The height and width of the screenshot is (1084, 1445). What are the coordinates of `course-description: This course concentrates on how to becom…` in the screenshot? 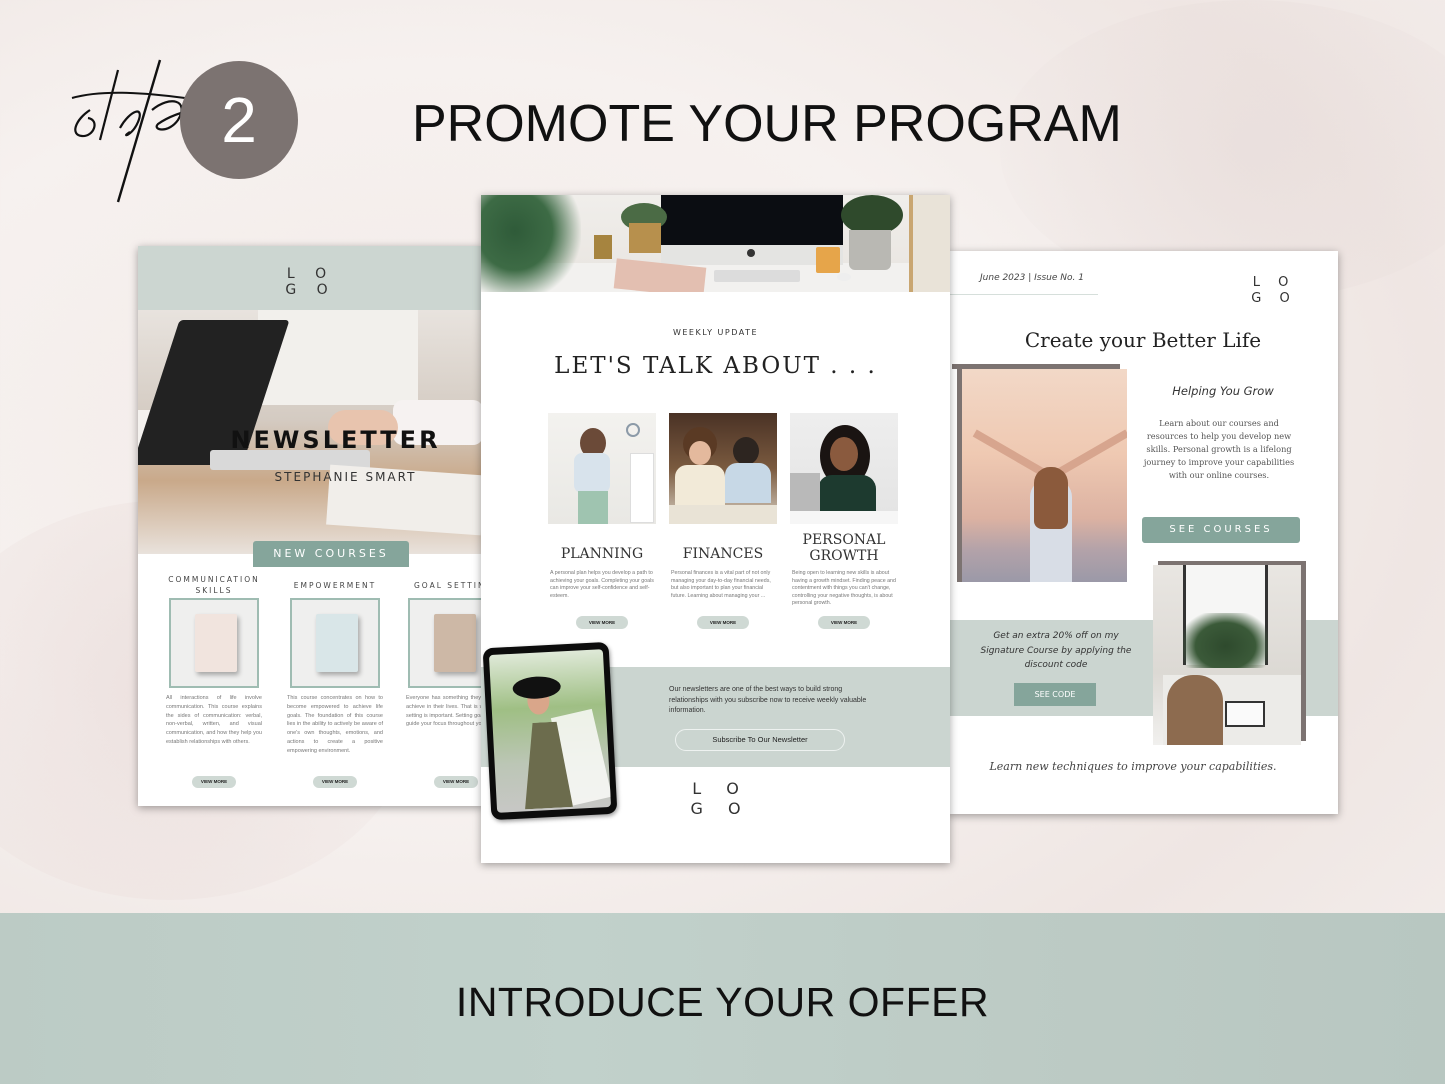 It's located at (335, 724).